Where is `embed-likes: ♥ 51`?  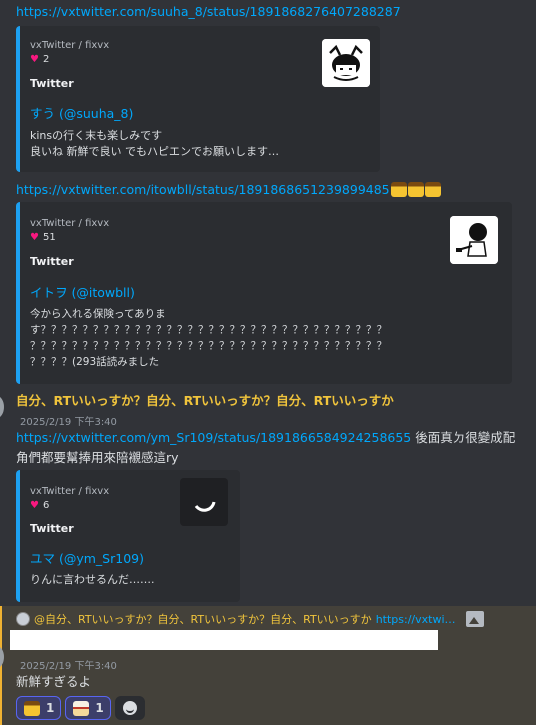 embed-likes: ♥ 51 is located at coordinates (43, 237).